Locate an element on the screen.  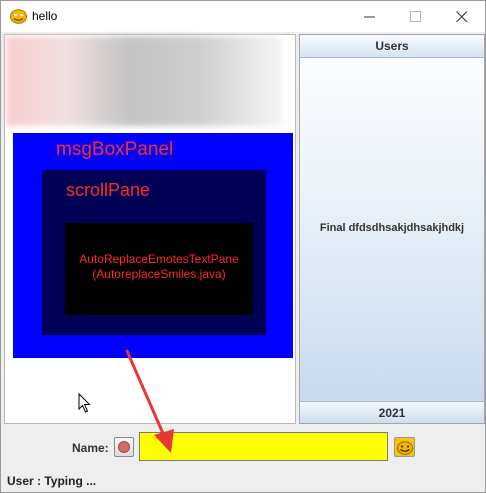
scroll-pane-label: scrollPane is located at coordinates (108, 190).